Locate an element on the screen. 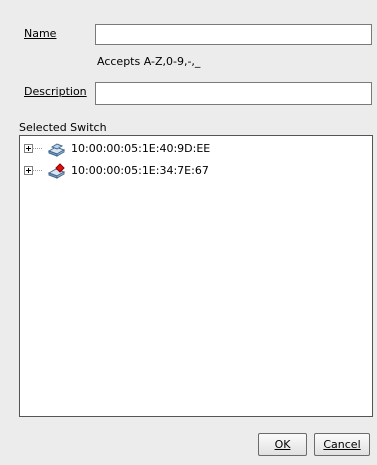  cancel-button-label: Cancel is located at coordinates (342, 444).